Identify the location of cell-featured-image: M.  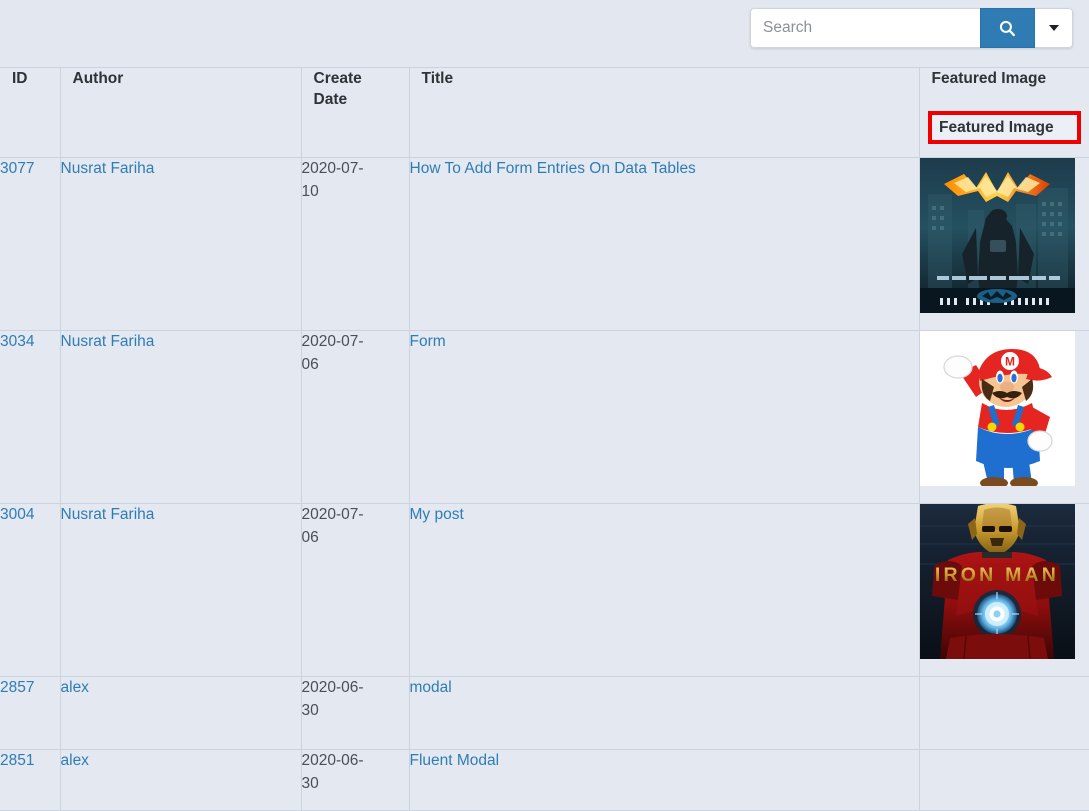
(1004, 417).